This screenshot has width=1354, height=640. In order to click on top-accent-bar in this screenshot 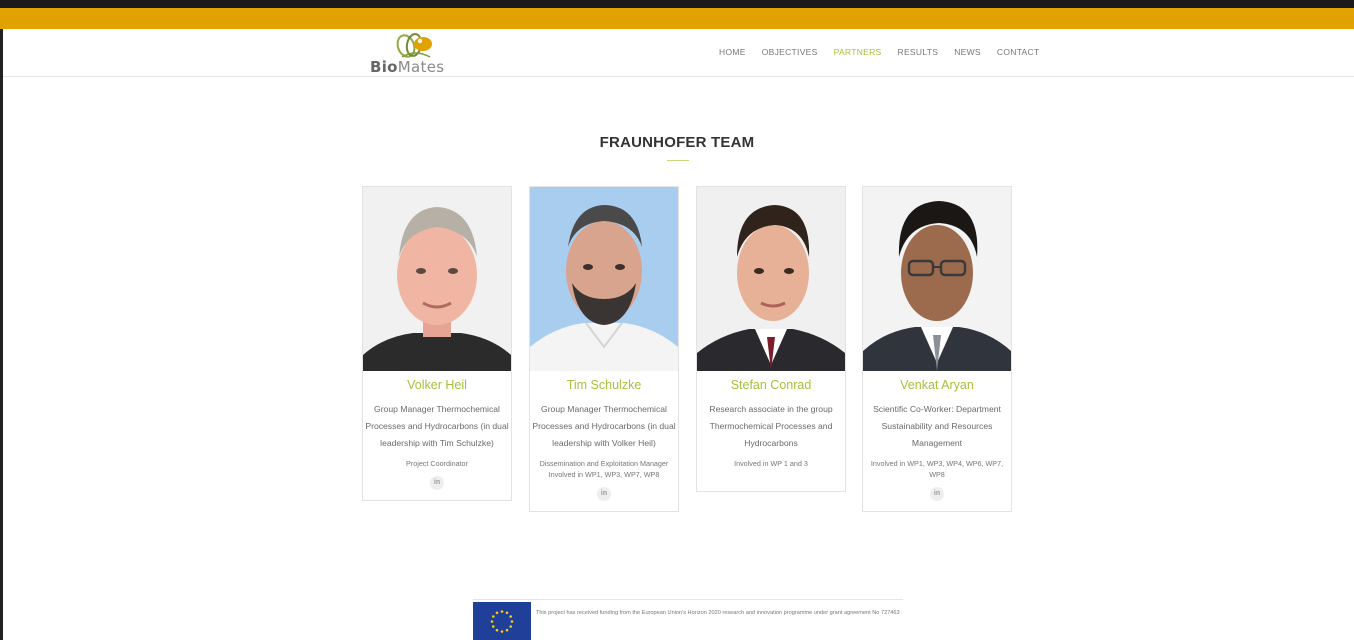, I will do `click(677, 14)`.